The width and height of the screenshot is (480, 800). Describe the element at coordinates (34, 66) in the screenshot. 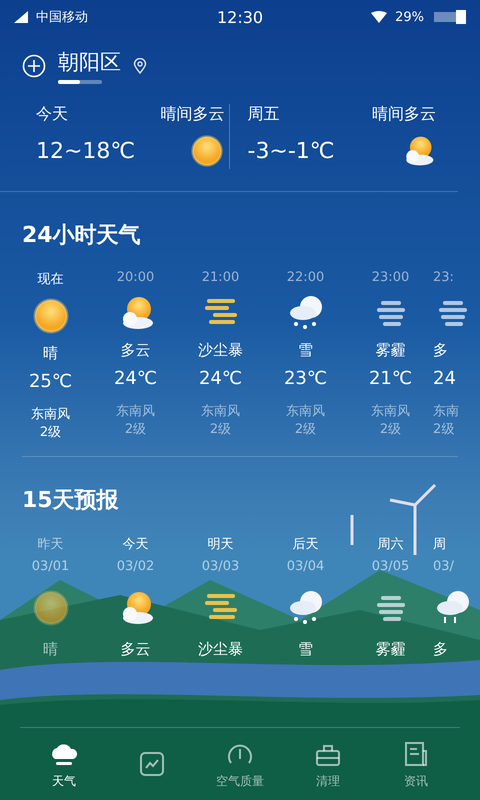

I see `add-icon` at that location.